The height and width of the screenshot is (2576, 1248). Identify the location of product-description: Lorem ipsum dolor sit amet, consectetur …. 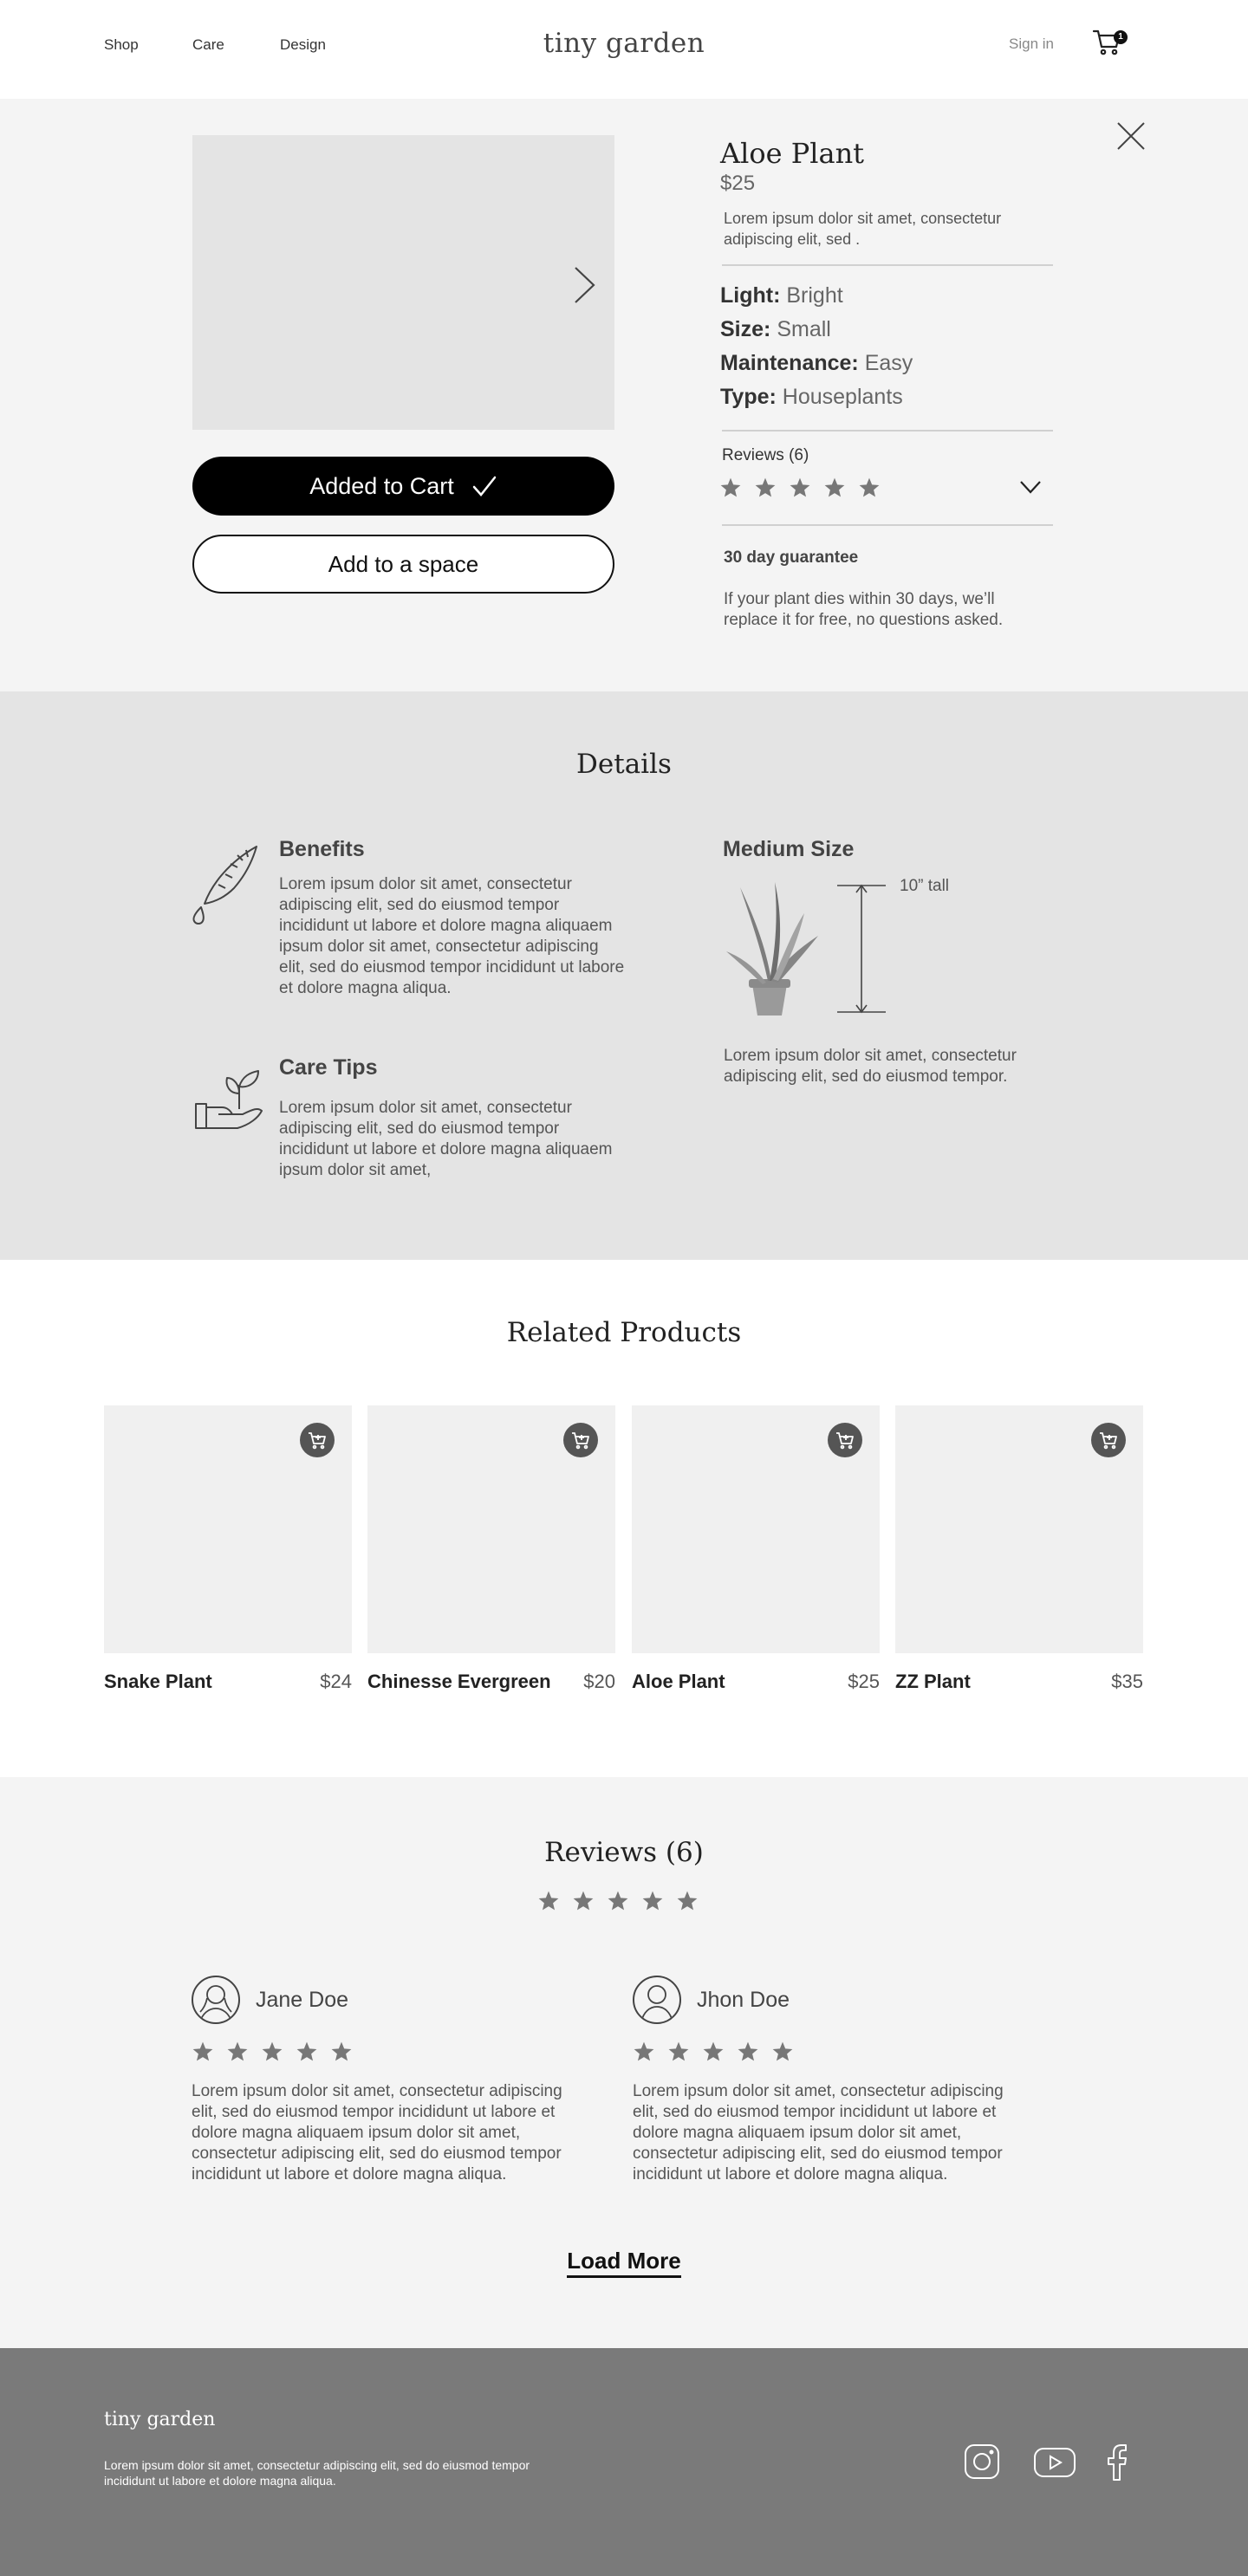
(863, 229).